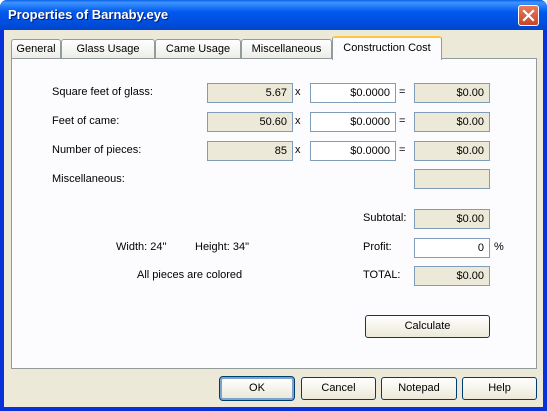 This screenshot has width=547, height=411. I want to click on pieces-value: 85, so click(250, 151).